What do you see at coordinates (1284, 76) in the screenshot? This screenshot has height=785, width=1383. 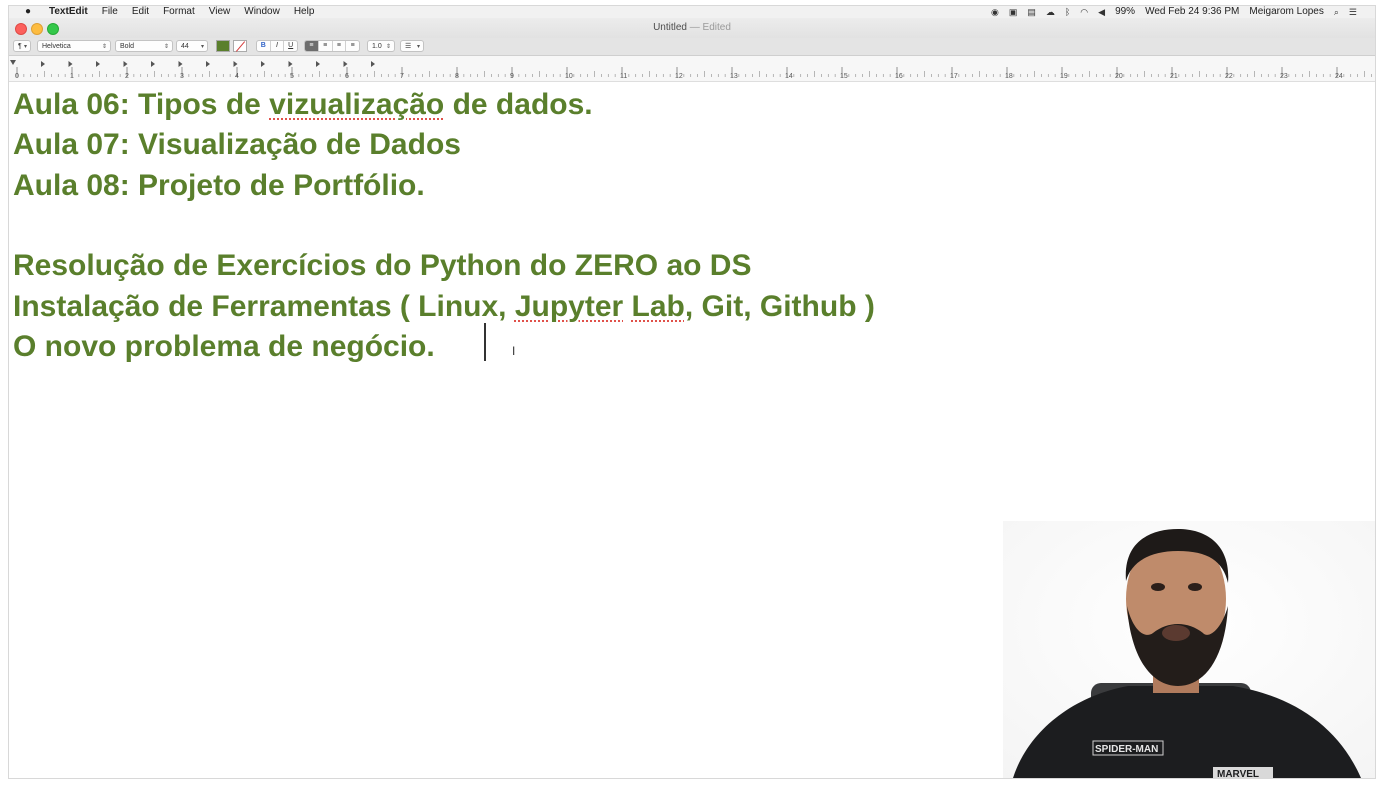 I see `ruler-label: 23` at bounding box center [1284, 76].